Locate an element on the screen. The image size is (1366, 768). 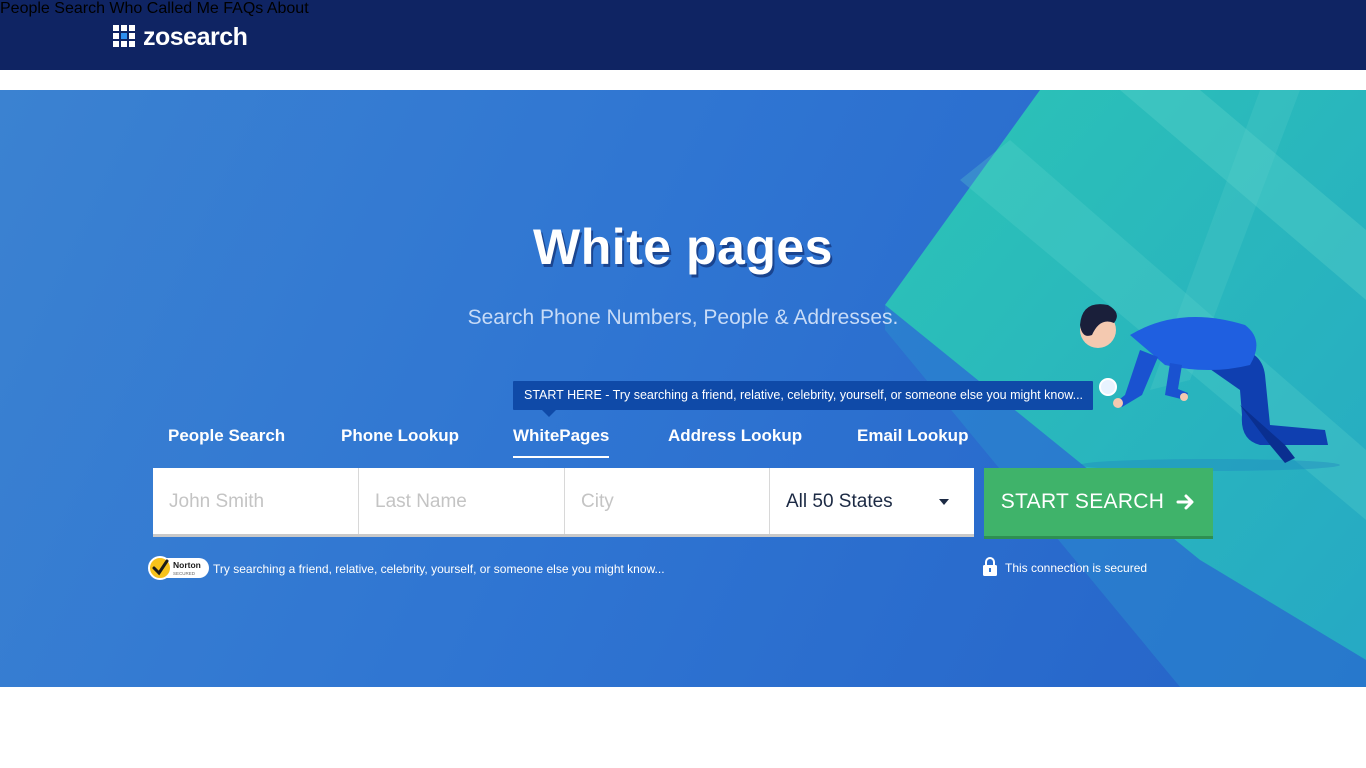
site-logo: zosearch is located at coordinates (180, 37).